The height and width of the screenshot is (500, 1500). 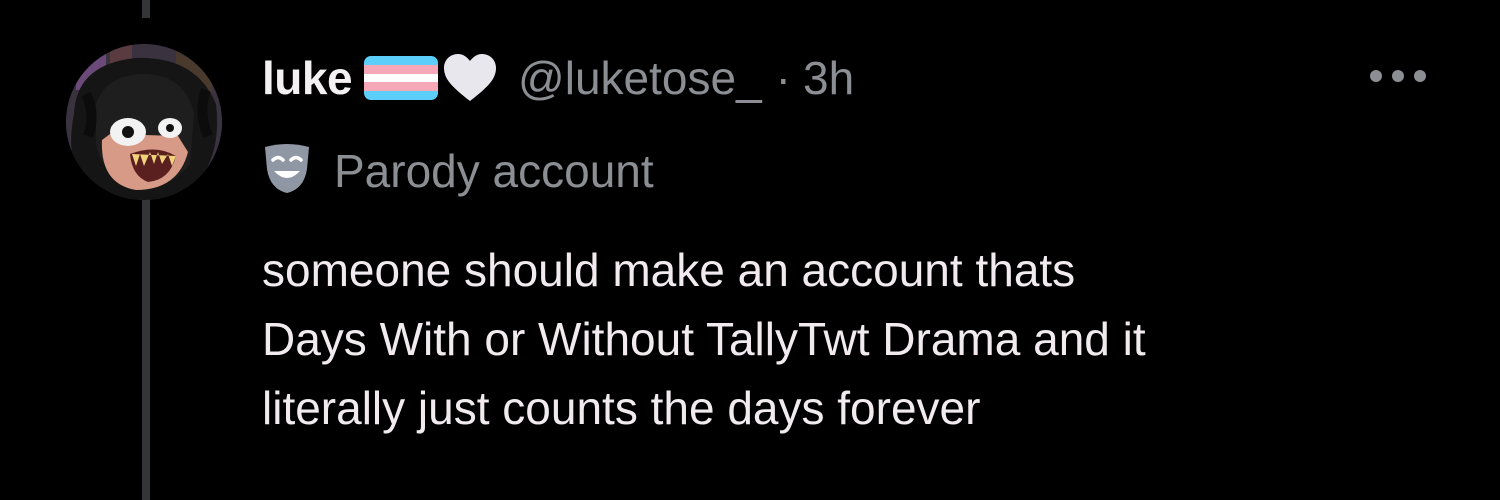 I want to click on thread-line-top, so click(x=146, y=9).